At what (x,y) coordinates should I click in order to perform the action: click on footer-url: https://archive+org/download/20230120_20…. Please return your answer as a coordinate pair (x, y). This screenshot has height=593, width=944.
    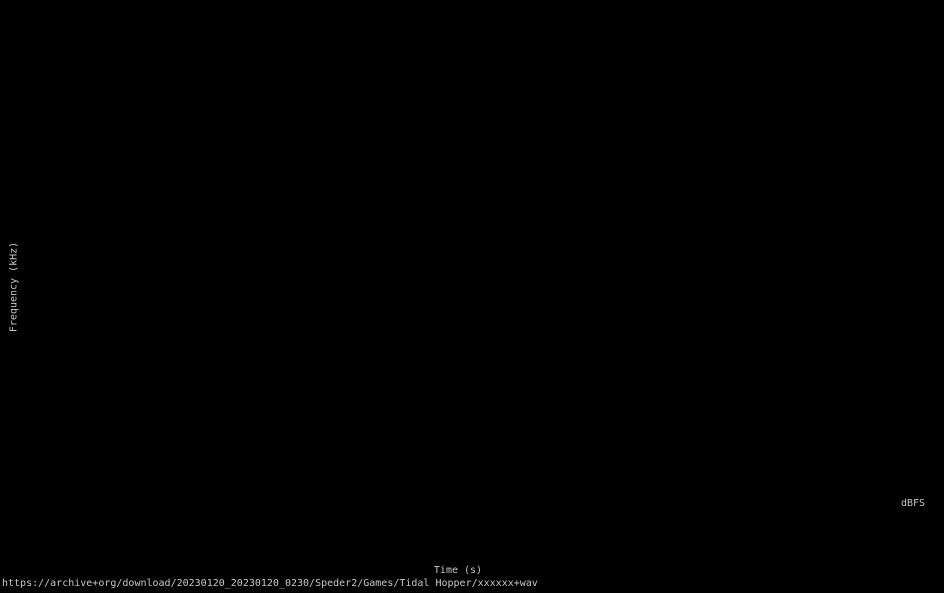
    Looking at the image, I should click on (270, 583).